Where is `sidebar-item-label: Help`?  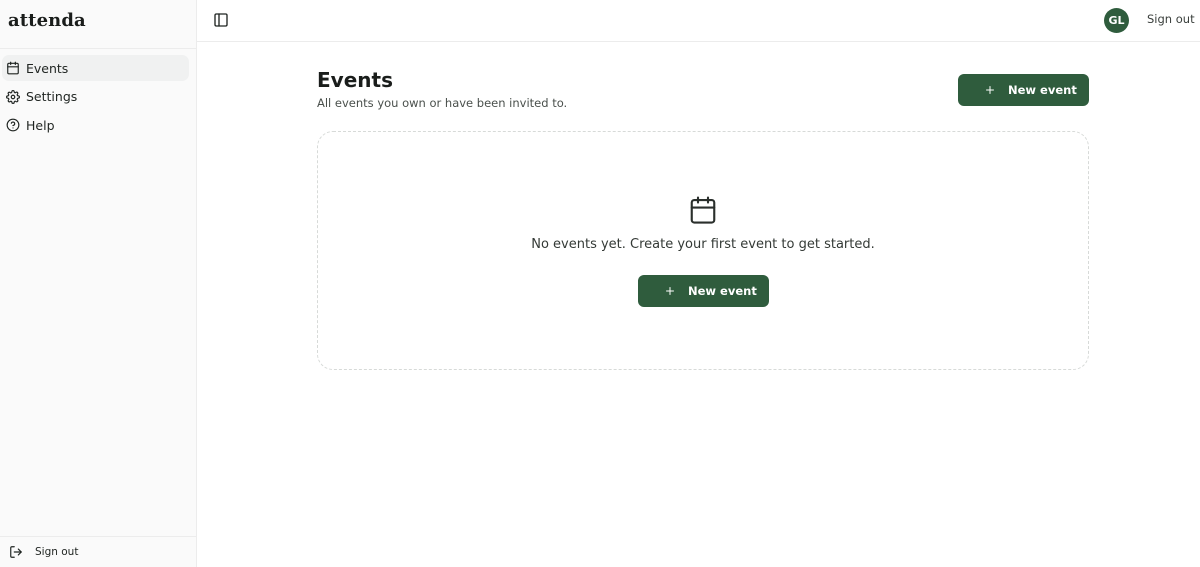 sidebar-item-label: Help is located at coordinates (40, 125).